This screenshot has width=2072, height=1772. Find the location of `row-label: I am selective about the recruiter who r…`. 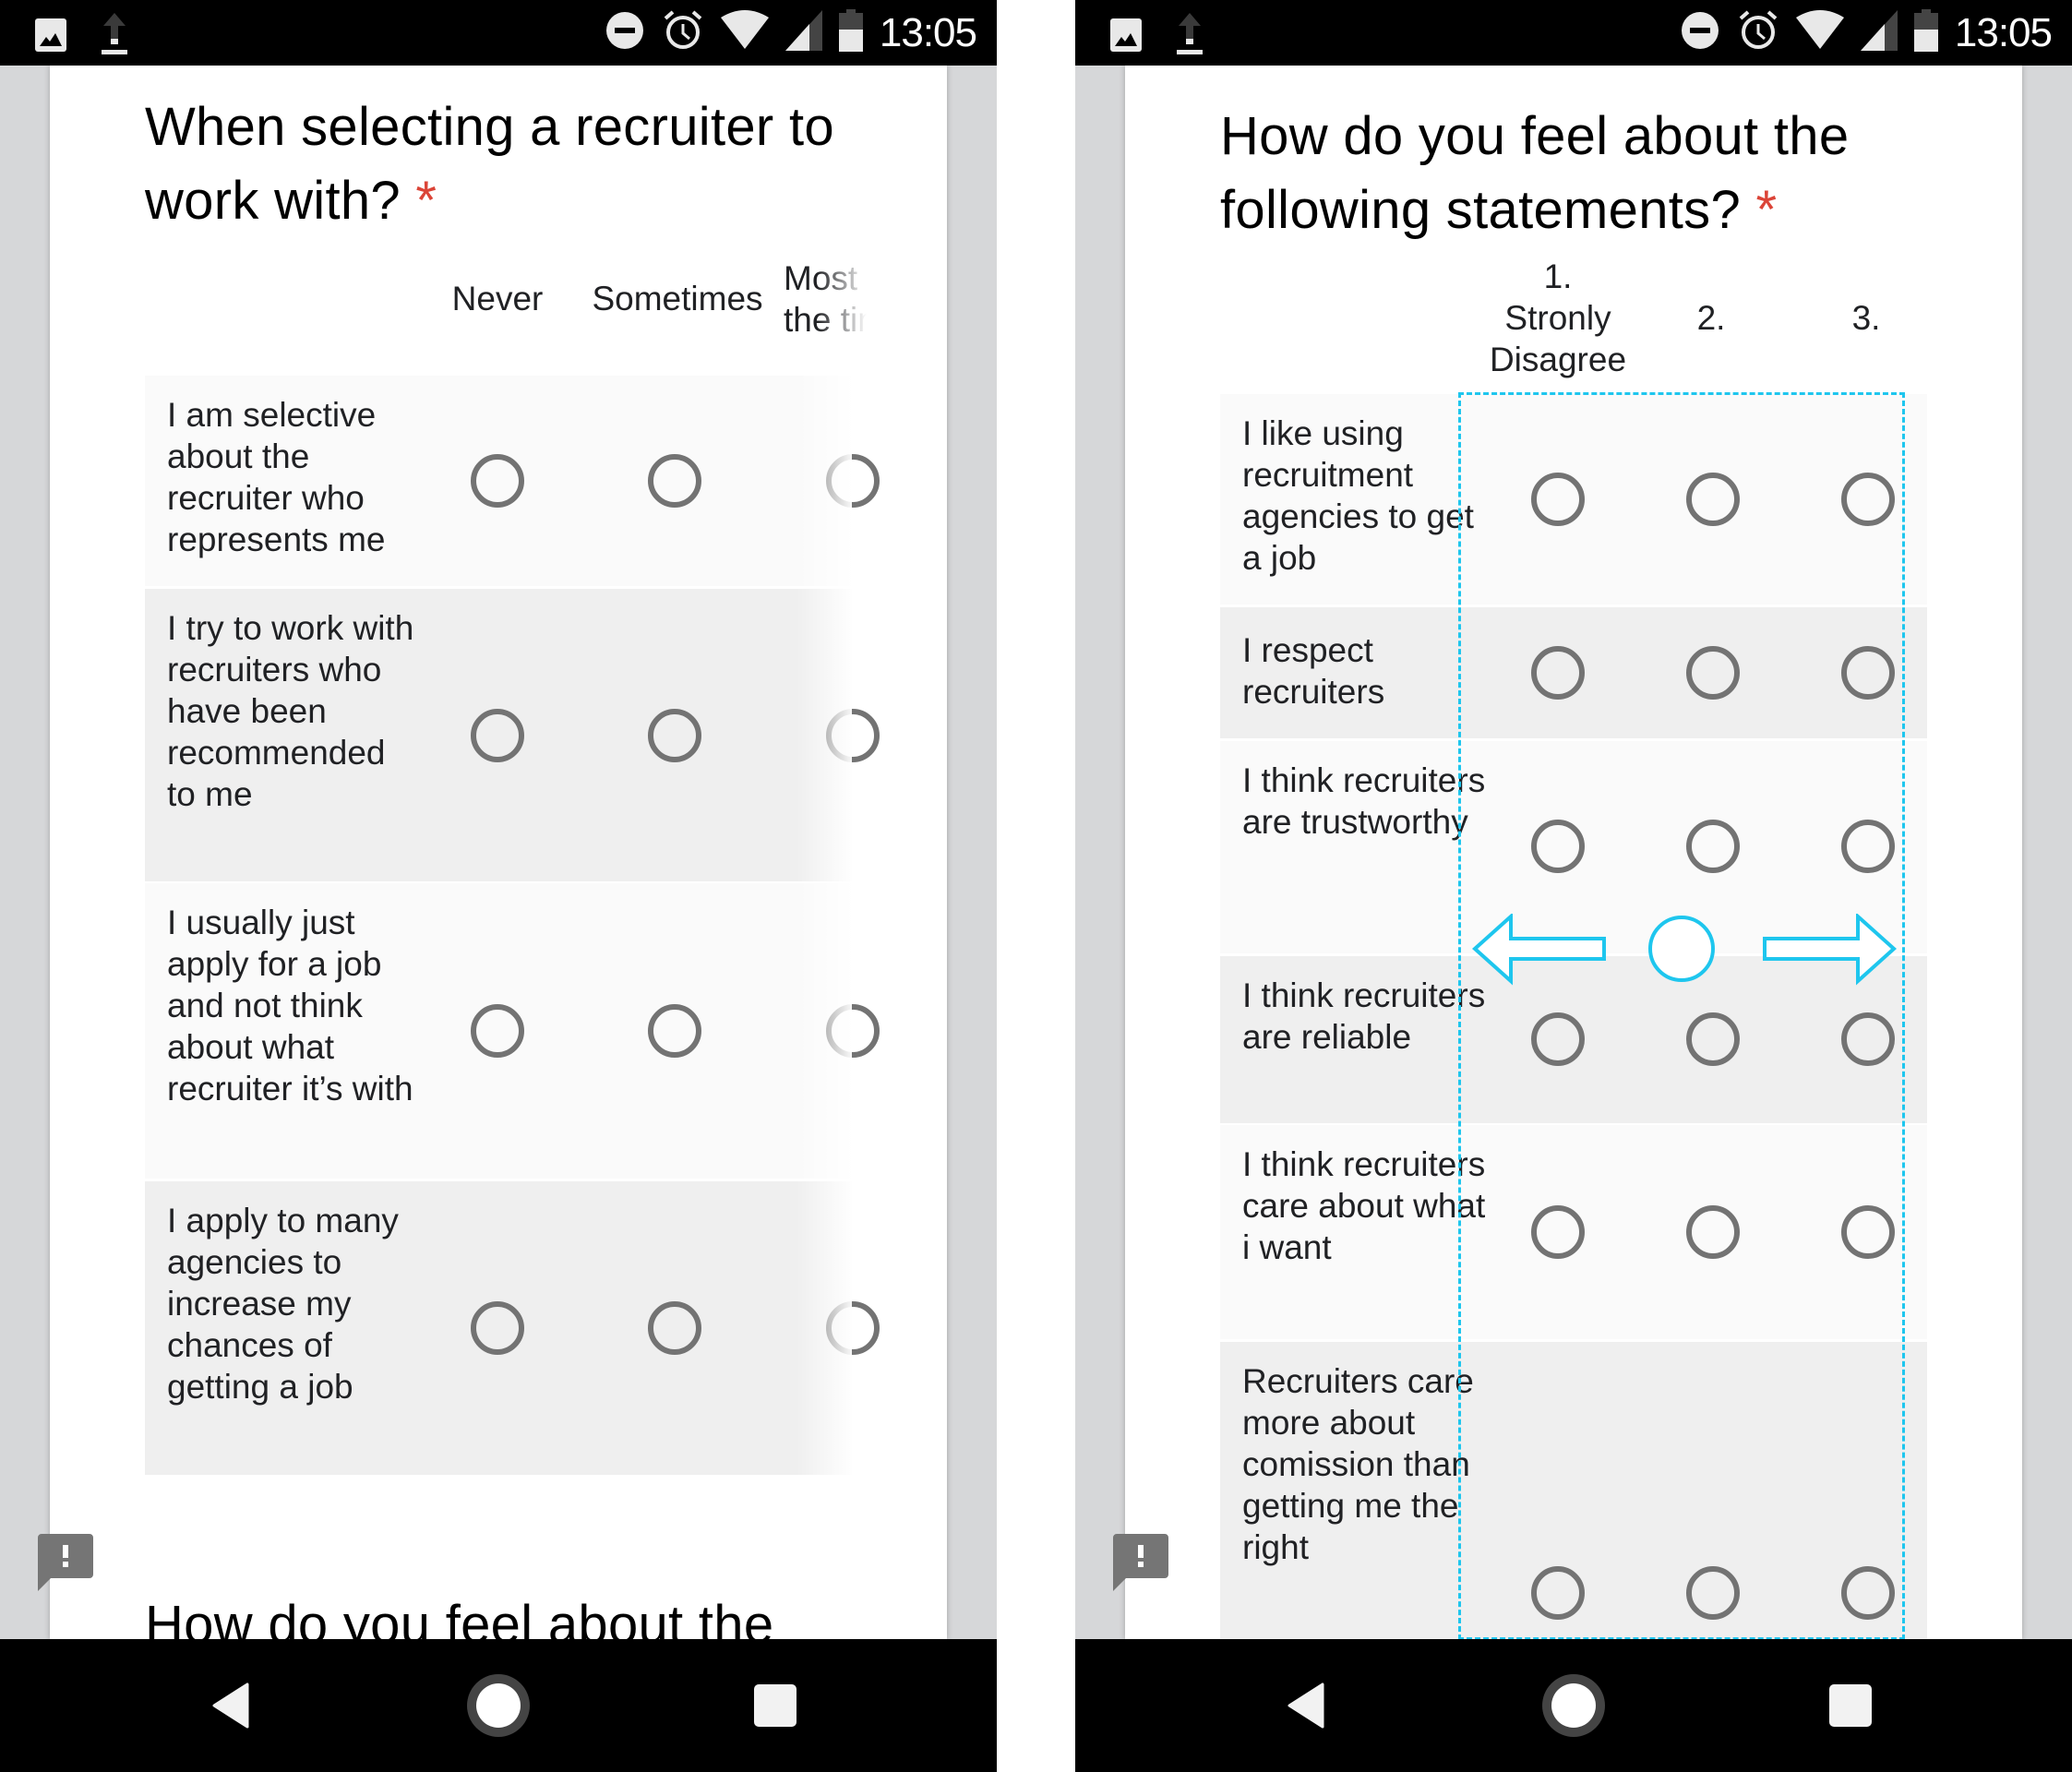

row-label: I am selective about the recruiter who r… is located at coordinates (276, 477).